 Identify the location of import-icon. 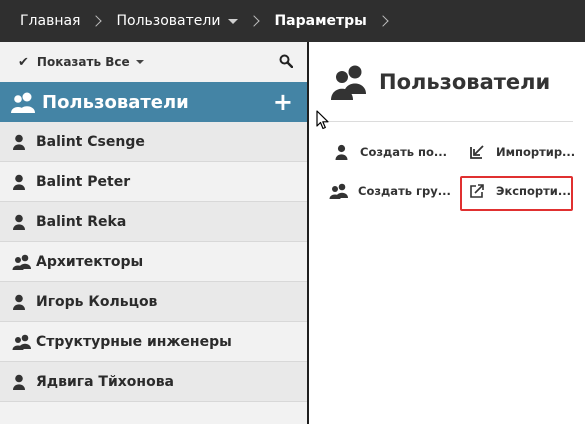
(477, 152).